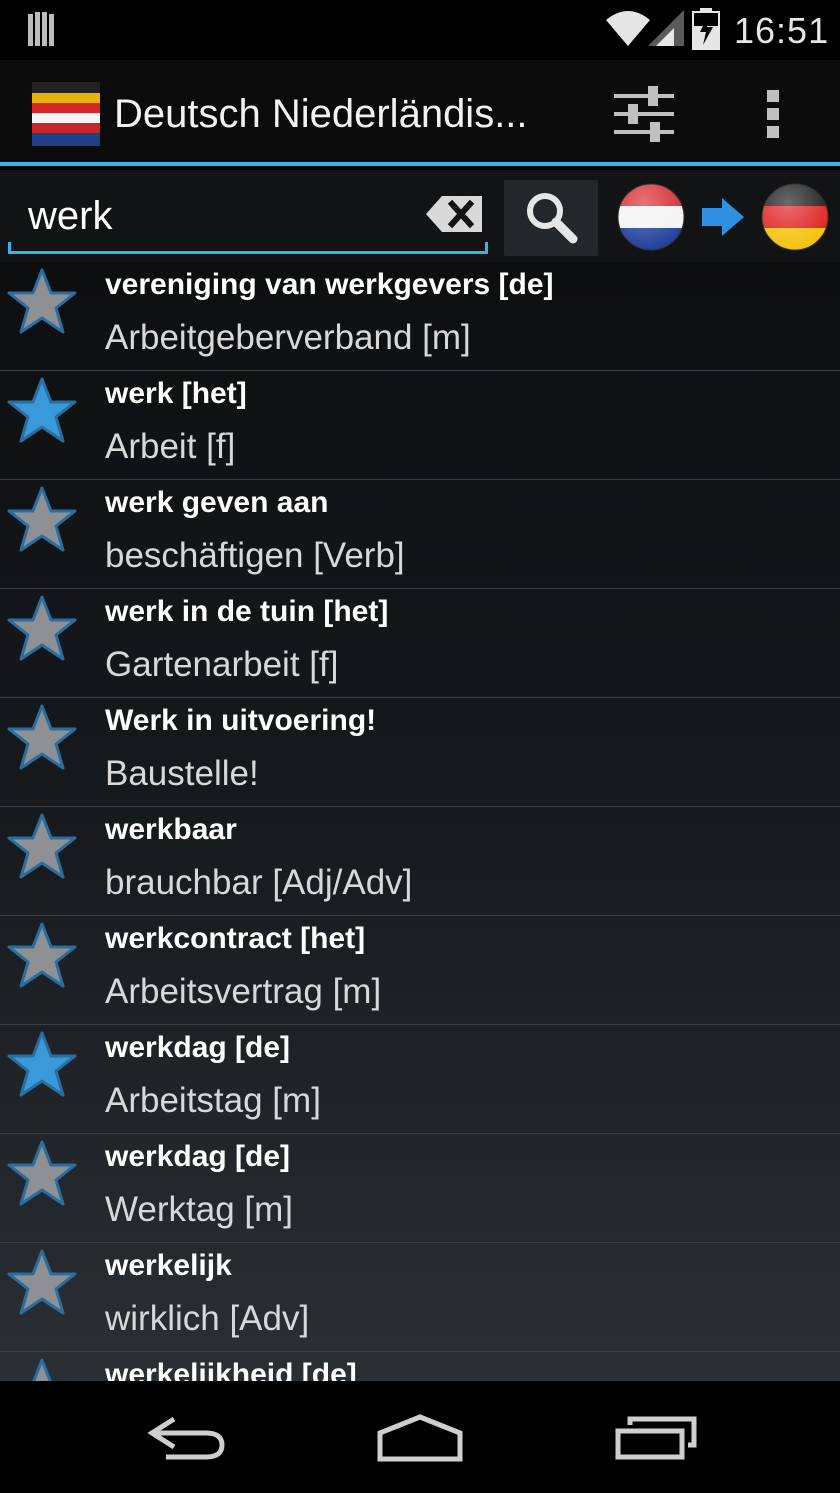 The width and height of the screenshot is (840, 1493). I want to click on navigation-bar, so click(420, 1437).